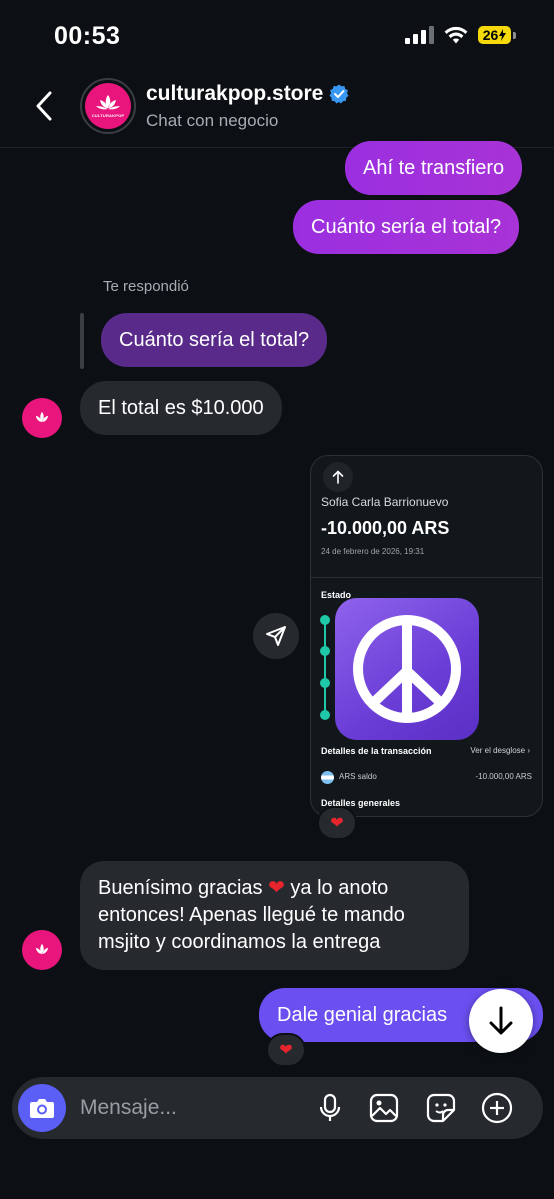  I want to click on back-chevron-icon, so click(44, 106).